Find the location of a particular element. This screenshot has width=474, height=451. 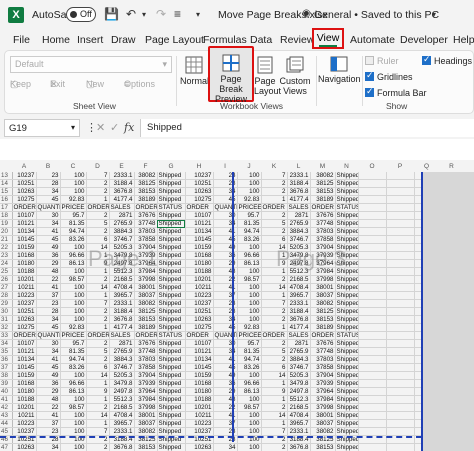

grid-cell: 2333.1 is located at coordinates (122, 431).